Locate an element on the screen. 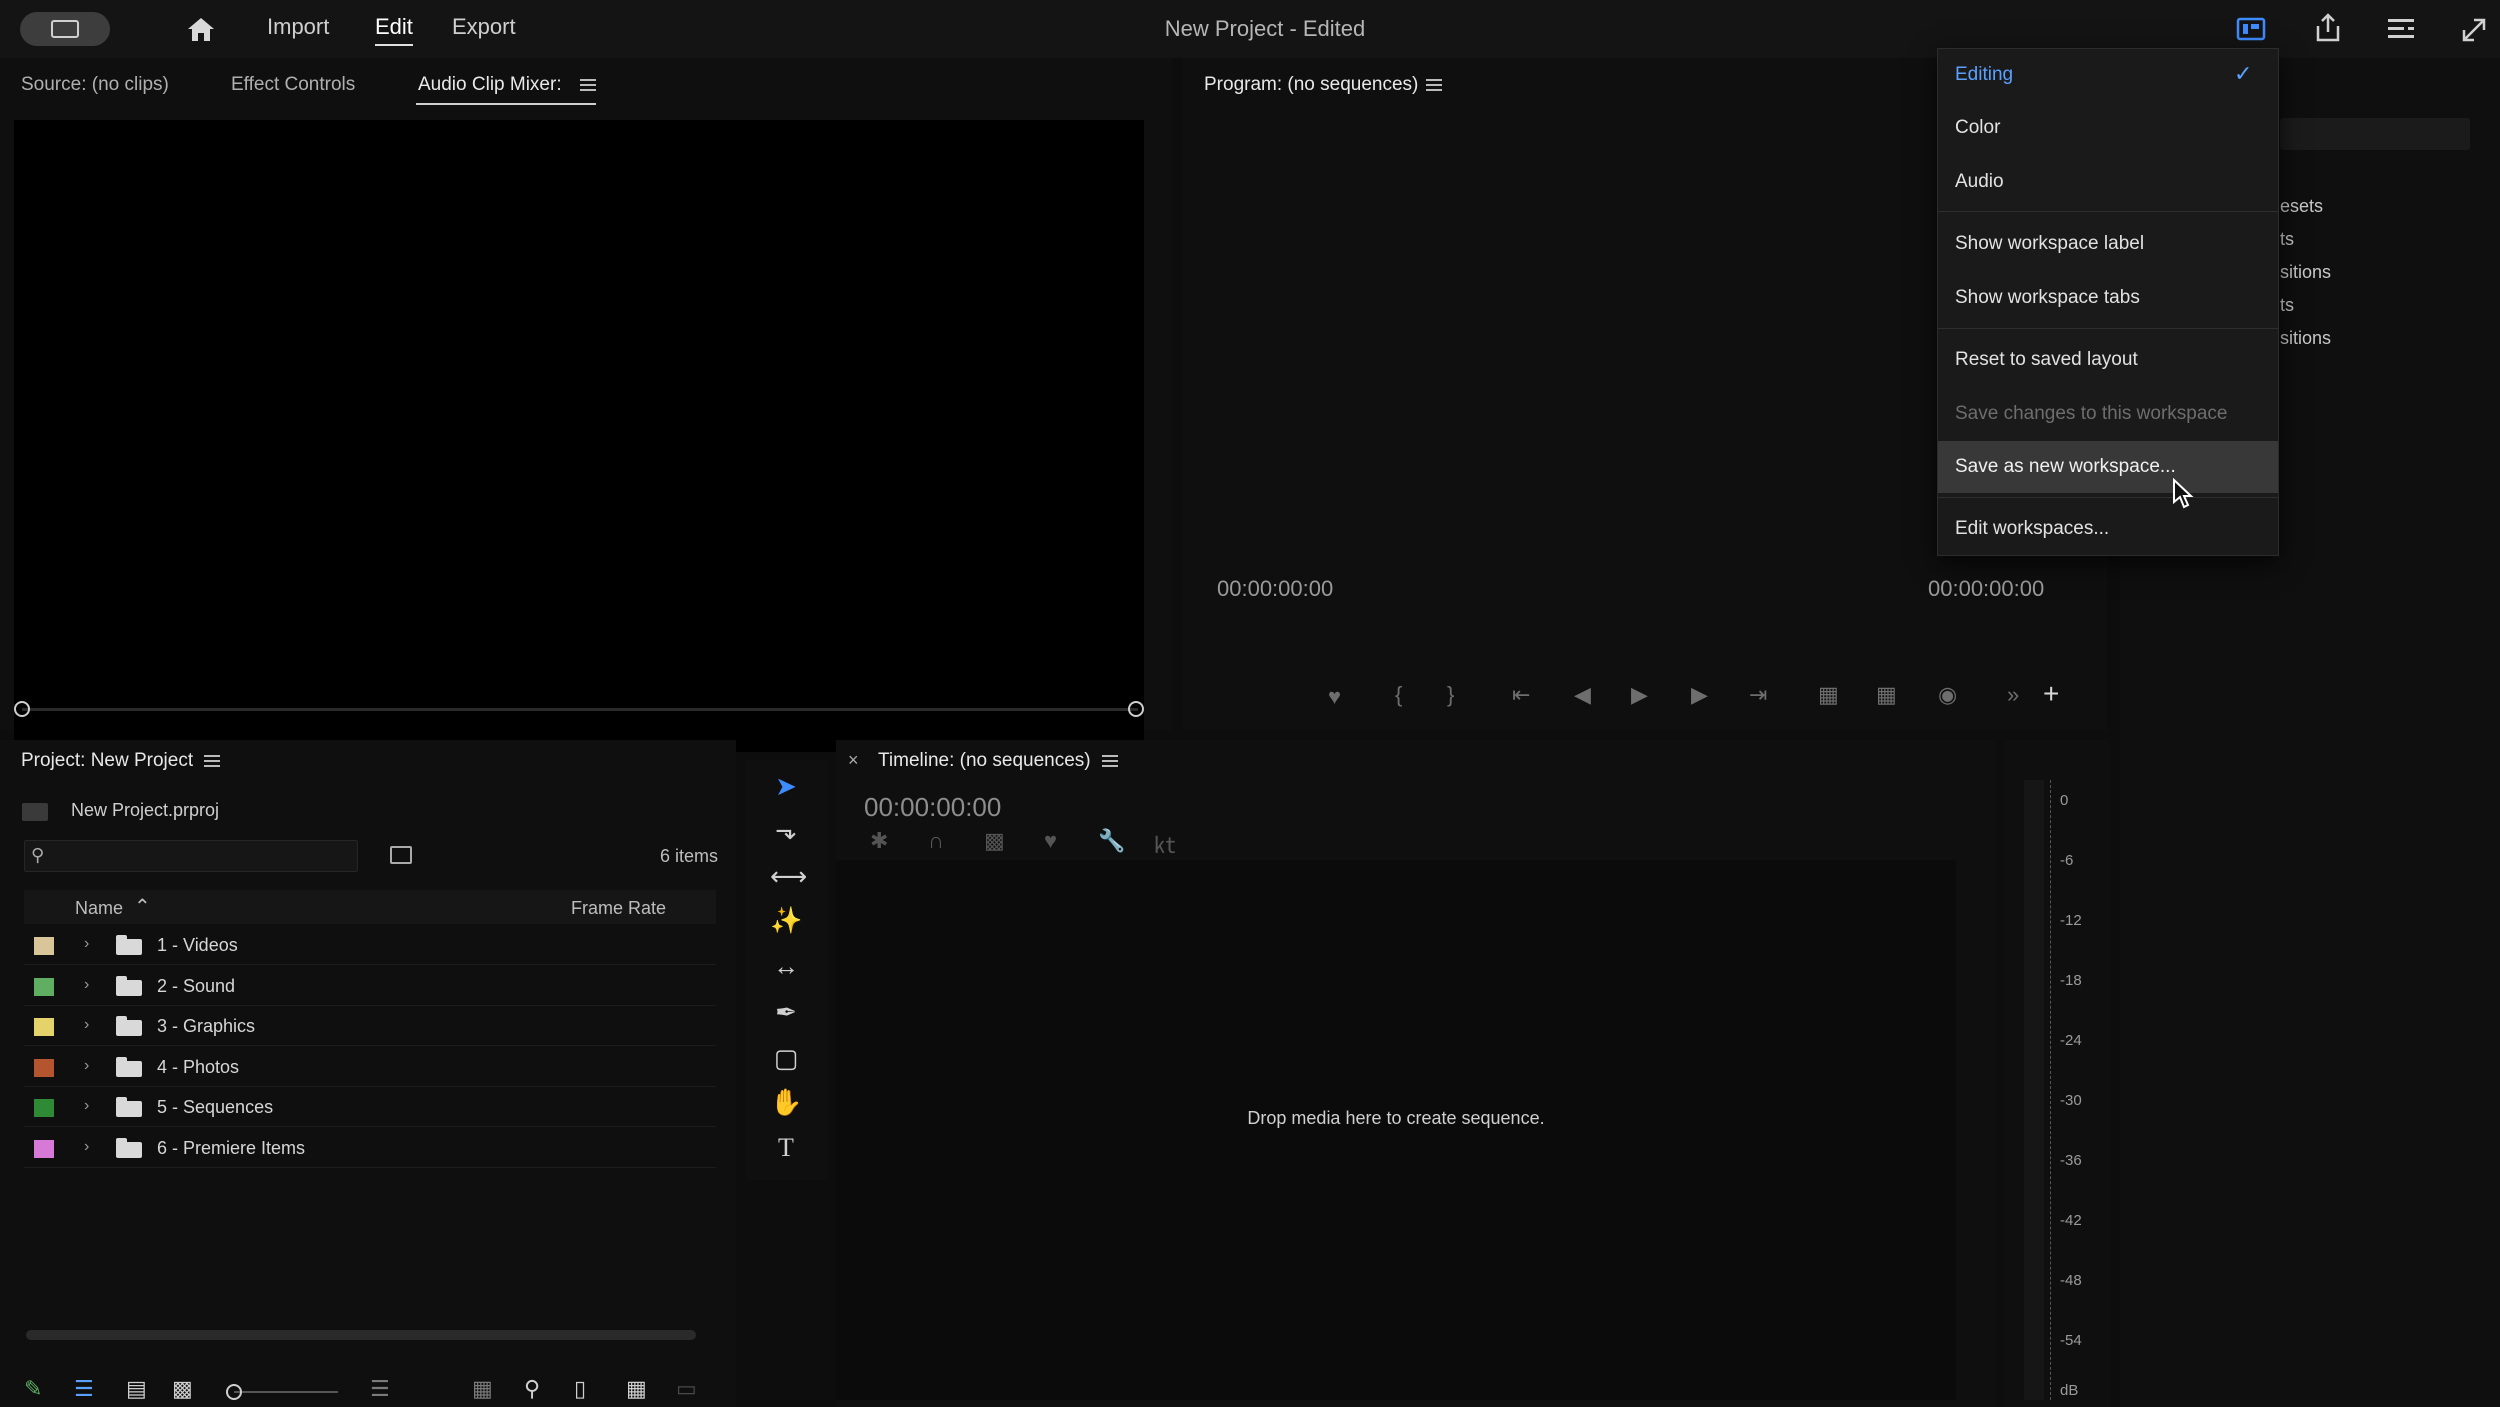 The width and height of the screenshot is (2500, 1407). list-item: › 2 - Sound is located at coordinates (370, 986).